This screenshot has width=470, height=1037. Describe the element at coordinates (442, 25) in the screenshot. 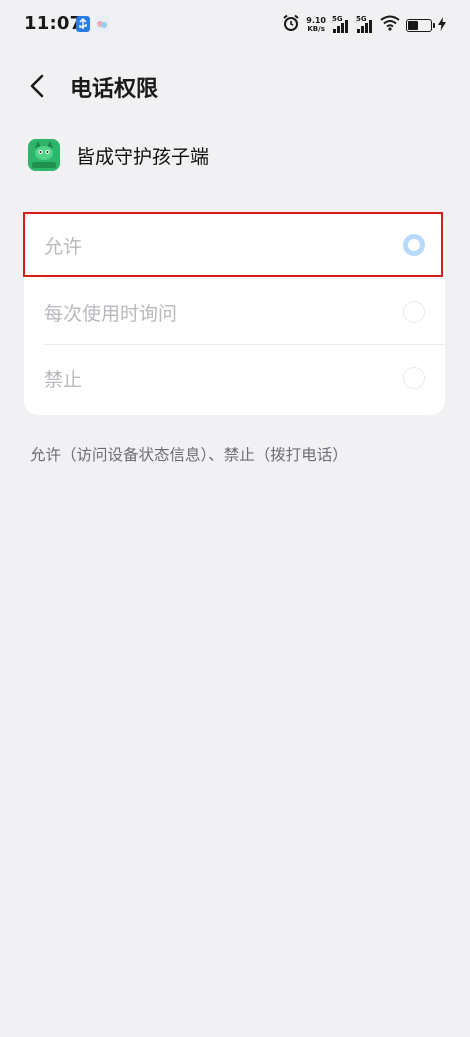

I see `charging-icon` at that location.